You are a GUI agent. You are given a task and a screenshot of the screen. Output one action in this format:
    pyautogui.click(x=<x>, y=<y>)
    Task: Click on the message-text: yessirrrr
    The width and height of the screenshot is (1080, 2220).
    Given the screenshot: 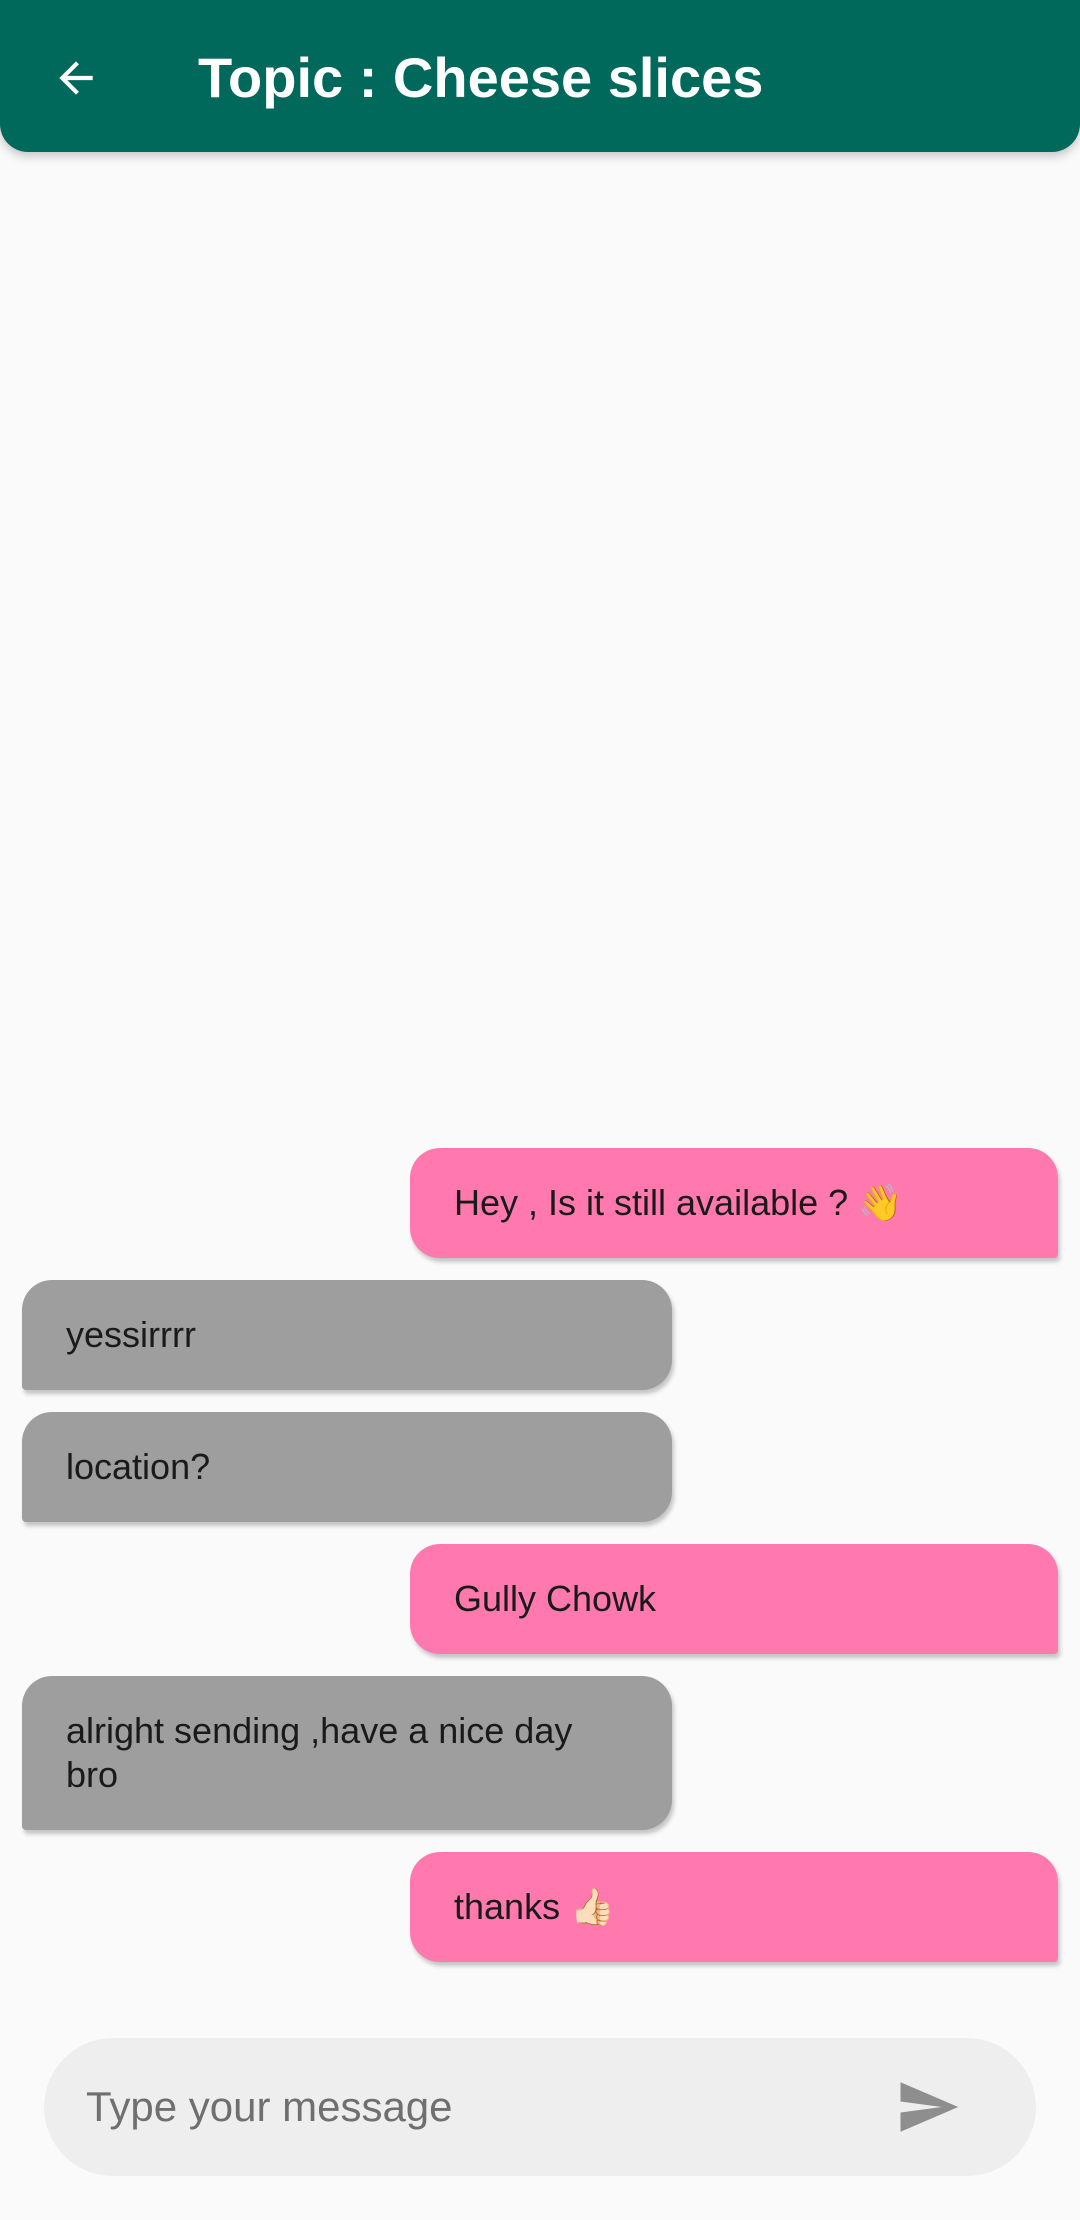 What is the action you would take?
    pyautogui.click(x=131, y=1334)
    